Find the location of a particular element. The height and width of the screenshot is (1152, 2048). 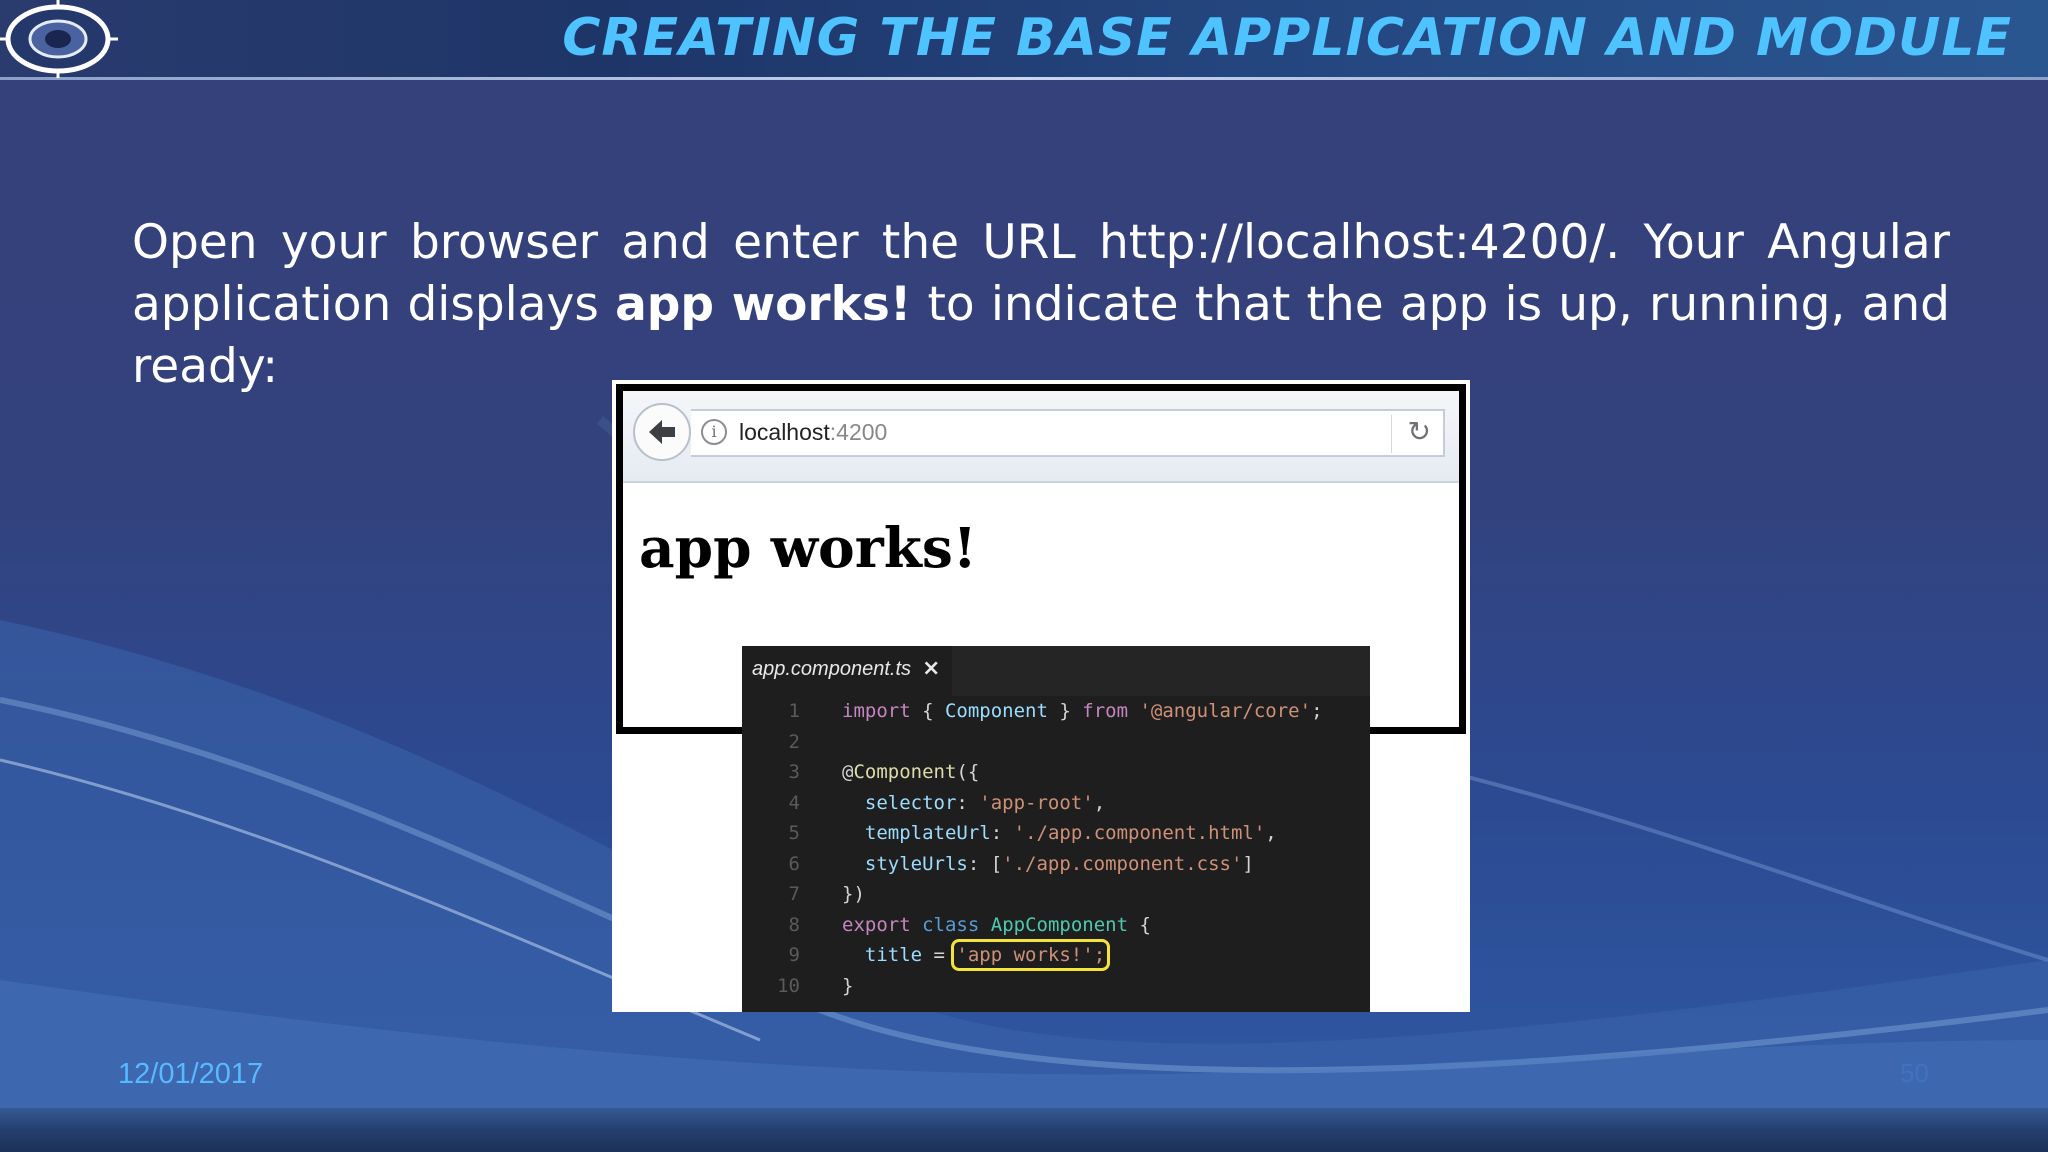

line-number: 4 is located at coordinates (794, 802).